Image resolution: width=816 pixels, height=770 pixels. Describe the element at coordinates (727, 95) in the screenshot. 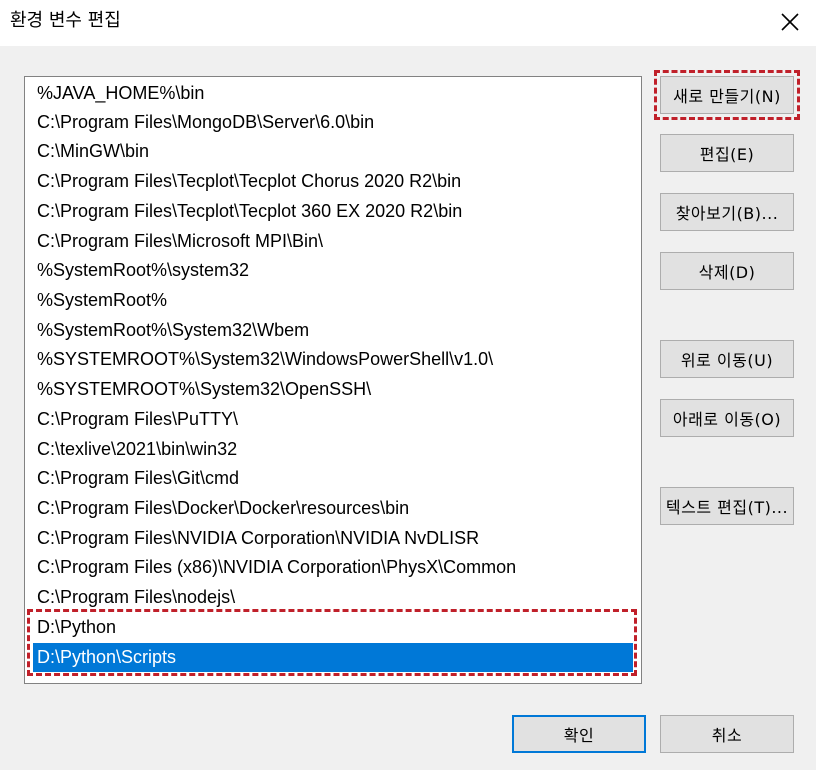

I see `new-button: 새로 만들기(N)` at that location.